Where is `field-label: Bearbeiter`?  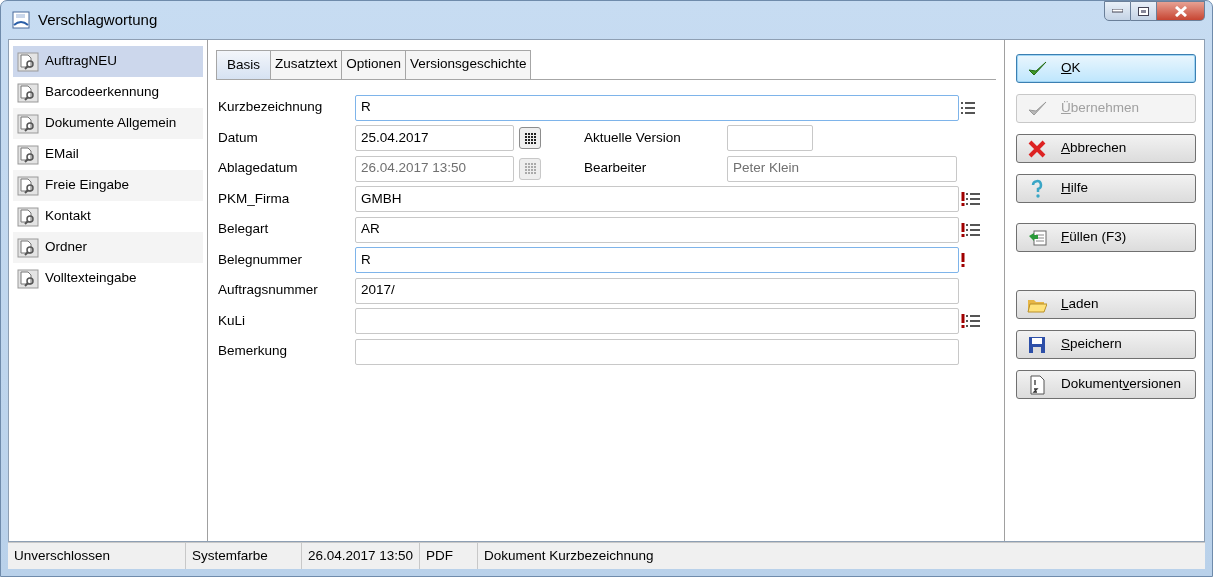 field-label: Bearbeiter is located at coordinates (616, 168).